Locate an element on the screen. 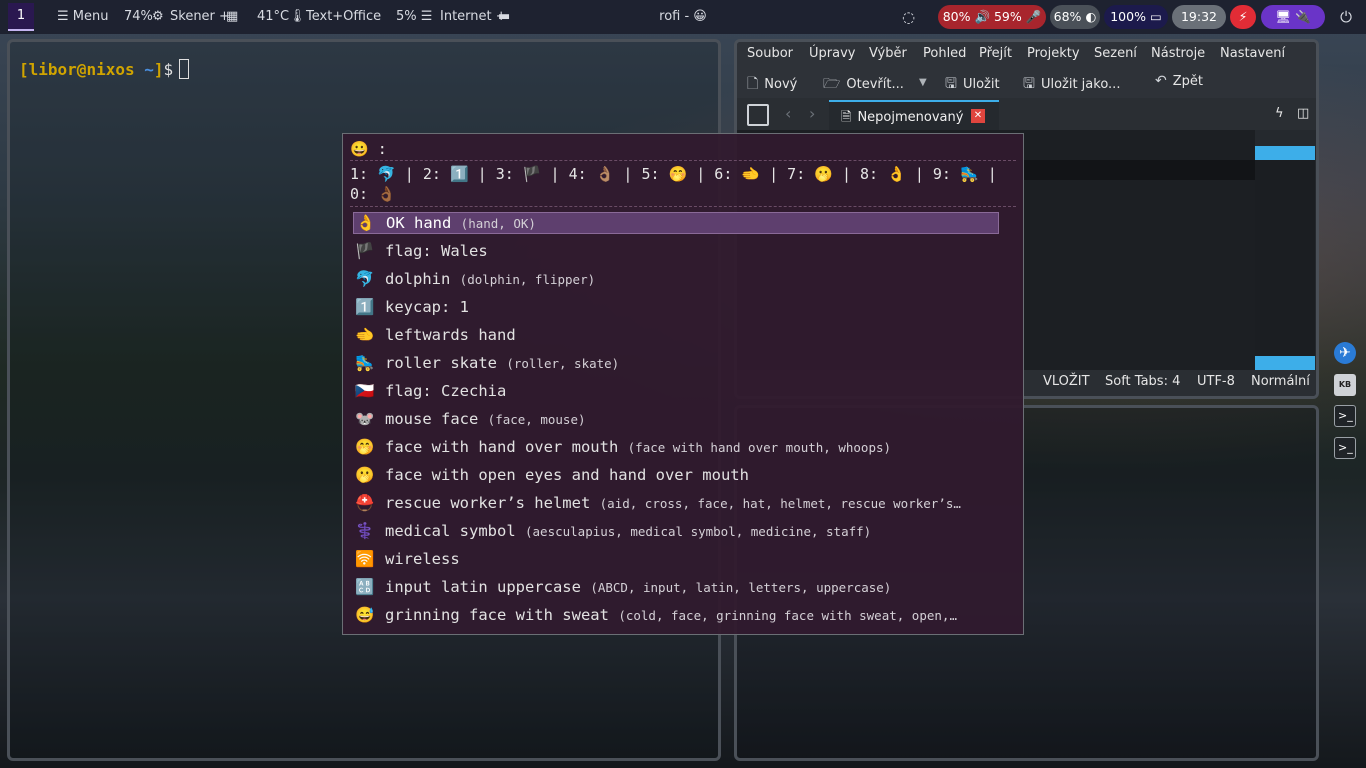 This screenshot has width=1366, height=768. document-icon: 🗎 is located at coordinates (846, 117).